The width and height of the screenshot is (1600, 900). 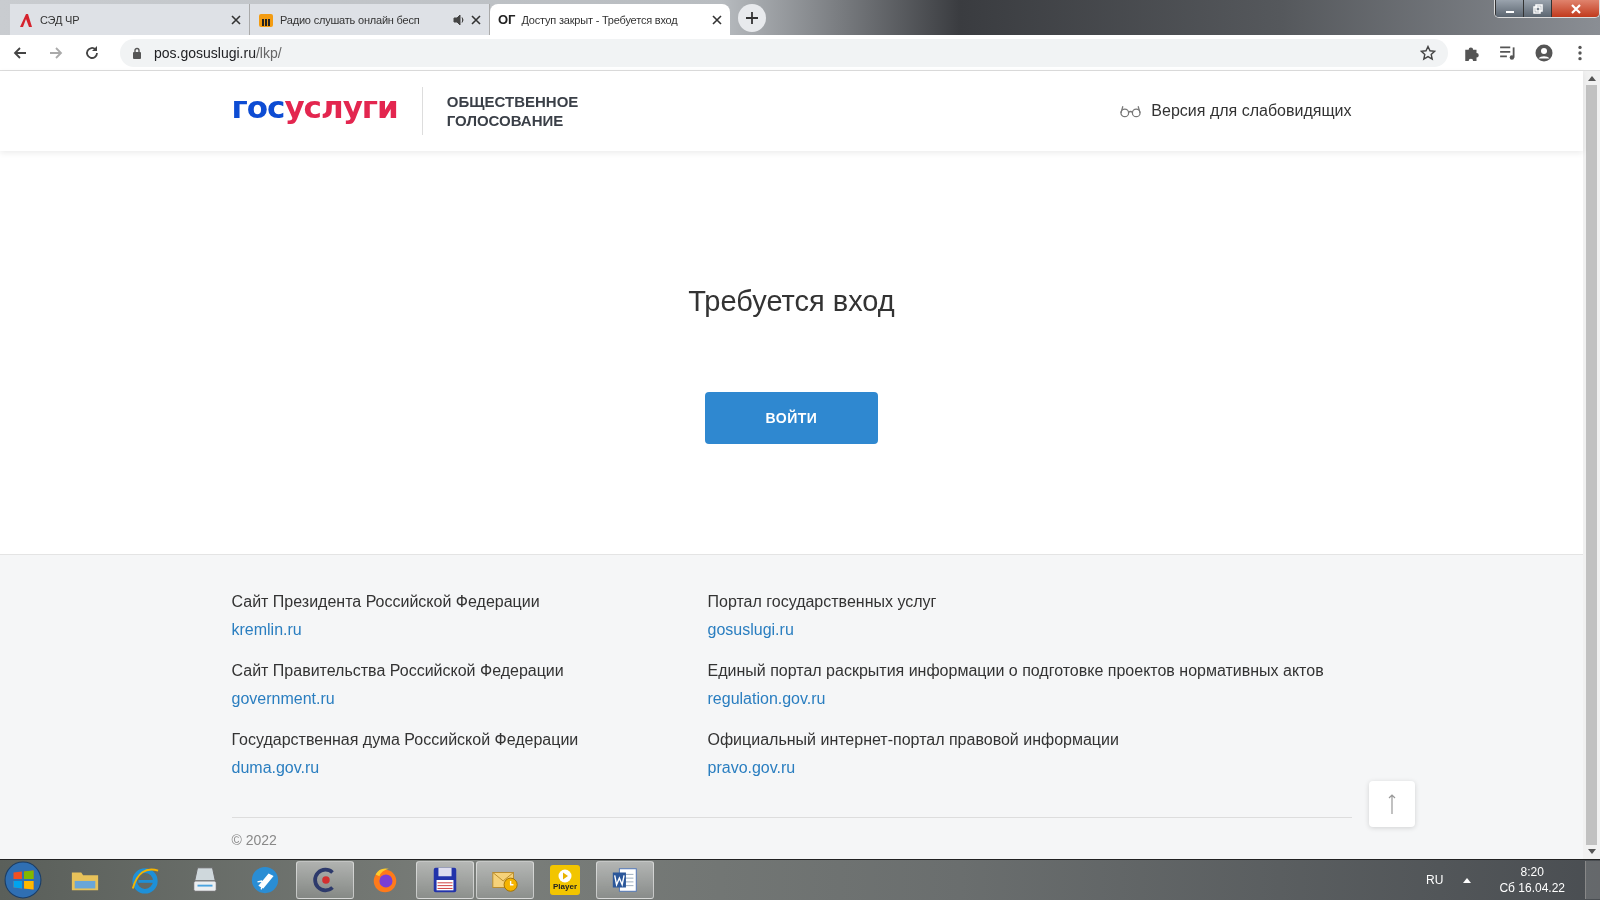 What do you see at coordinates (1591, 465) in the screenshot?
I see `scrollbar` at bounding box center [1591, 465].